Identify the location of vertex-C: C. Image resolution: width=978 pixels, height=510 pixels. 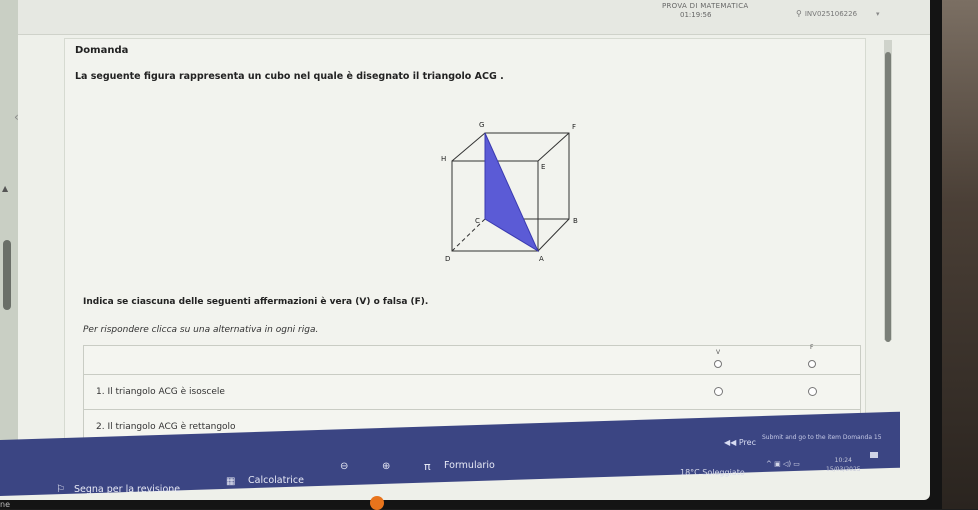
(477, 221).